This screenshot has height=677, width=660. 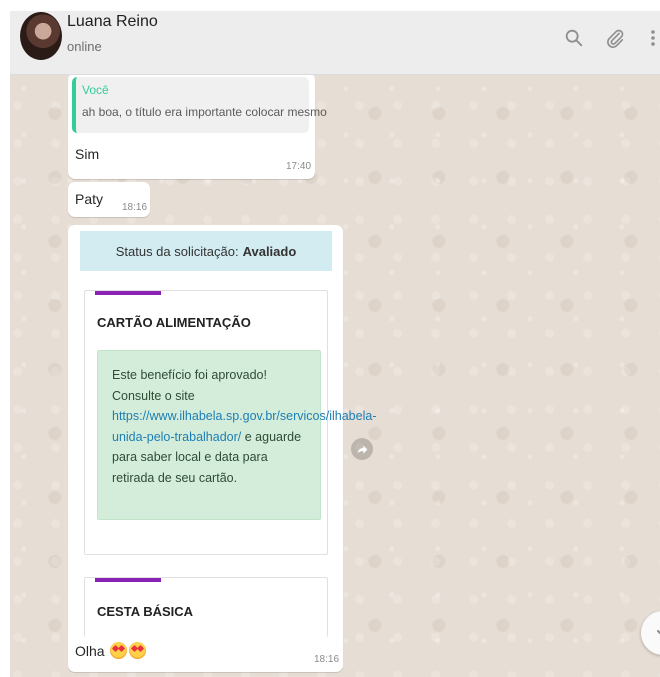 What do you see at coordinates (299, 166) in the screenshot?
I see `message-time: 17:40` at bounding box center [299, 166].